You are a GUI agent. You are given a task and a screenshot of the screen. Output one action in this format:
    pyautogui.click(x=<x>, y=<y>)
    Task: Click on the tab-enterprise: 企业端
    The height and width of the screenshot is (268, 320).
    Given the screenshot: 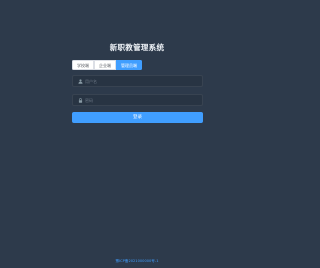 What is the action you would take?
    pyautogui.click(x=105, y=65)
    